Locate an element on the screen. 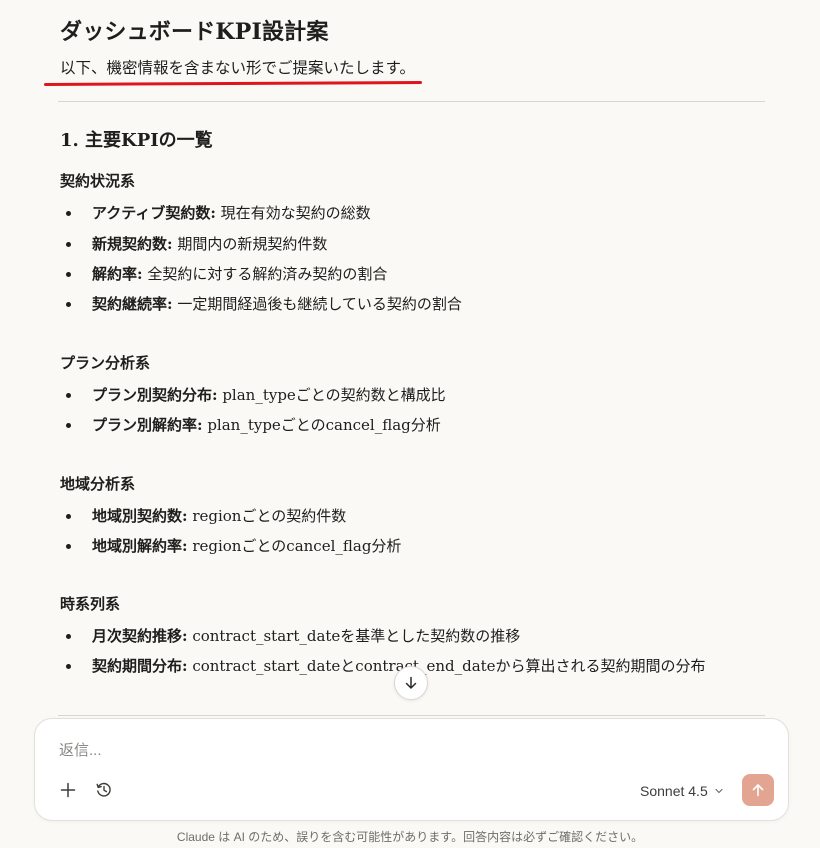  reply-composer: Sonnet 4.5 is located at coordinates (411, 769).